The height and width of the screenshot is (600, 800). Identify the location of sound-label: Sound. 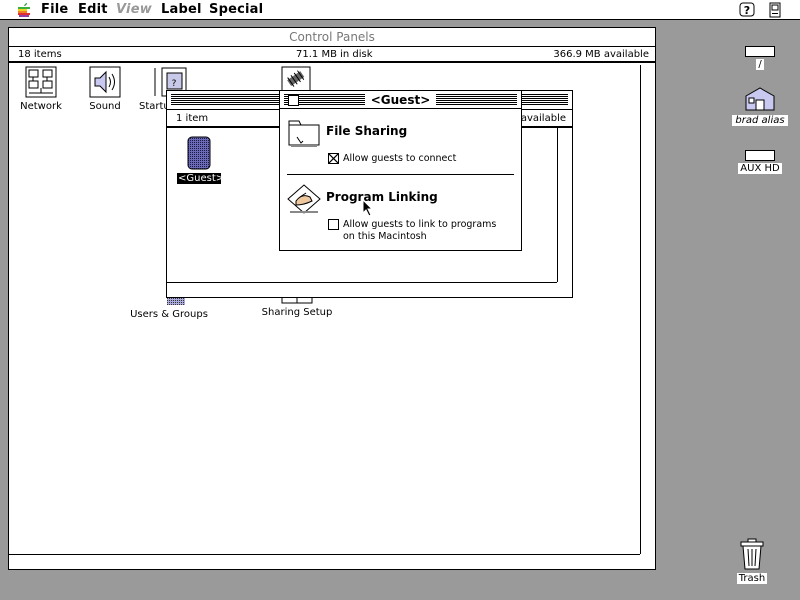
(105, 106).